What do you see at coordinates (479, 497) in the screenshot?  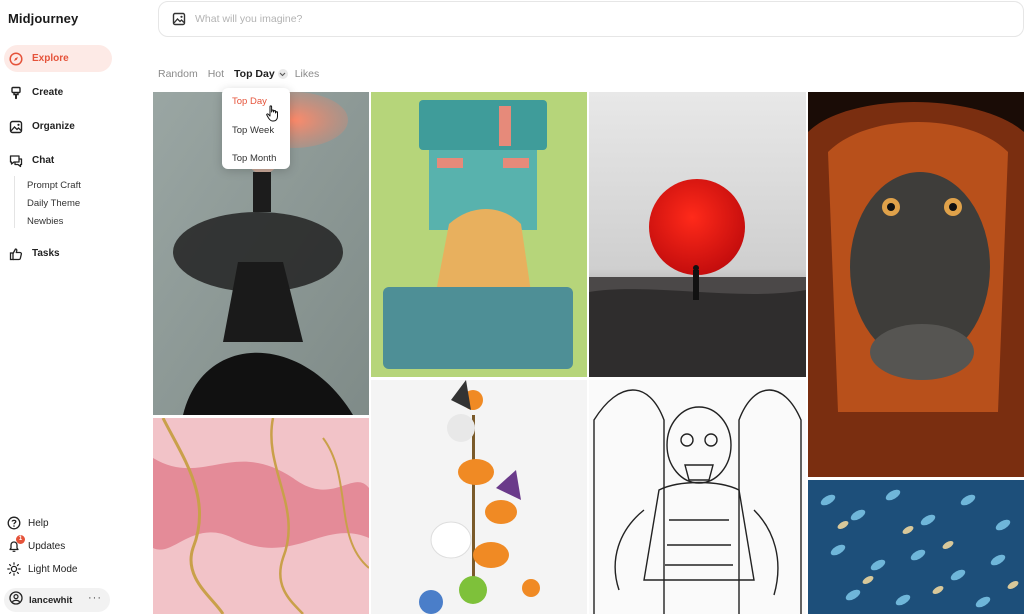 I see `gallery-image-halloween-pumpkin-stack` at bounding box center [479, 497].